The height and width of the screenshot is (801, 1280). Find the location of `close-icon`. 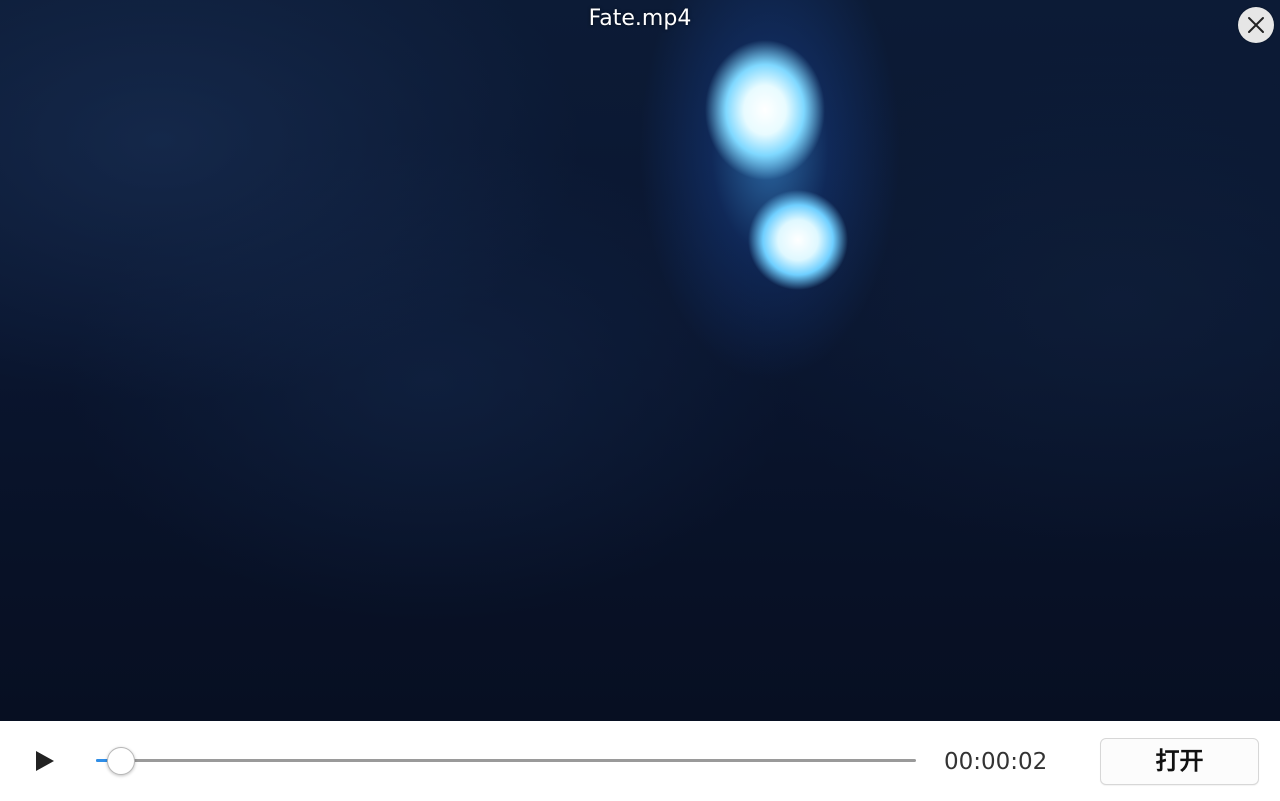

close-icon is located at coordinates (1256, 25).